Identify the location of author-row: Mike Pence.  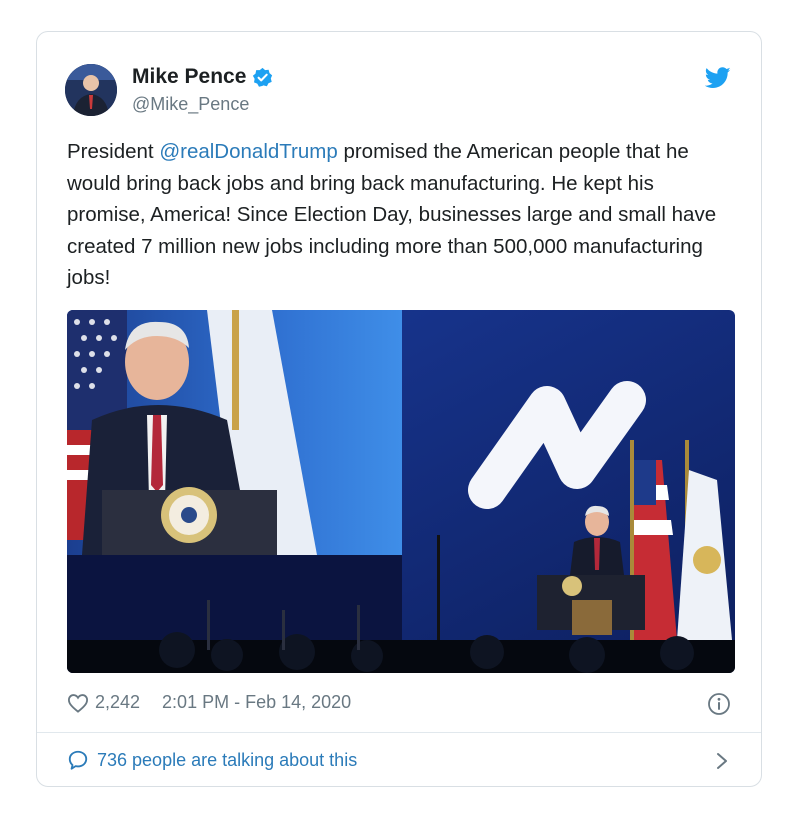
(202, 77).